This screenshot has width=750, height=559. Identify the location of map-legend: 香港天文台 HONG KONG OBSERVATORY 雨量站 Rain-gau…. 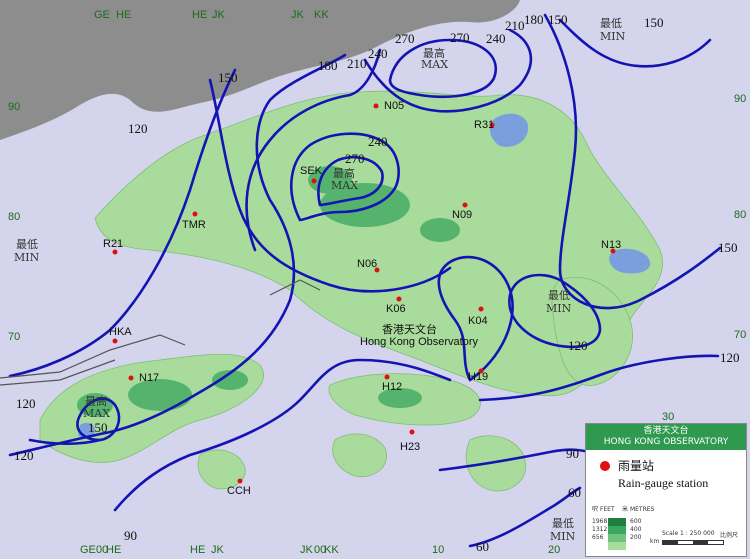
(666, 490).